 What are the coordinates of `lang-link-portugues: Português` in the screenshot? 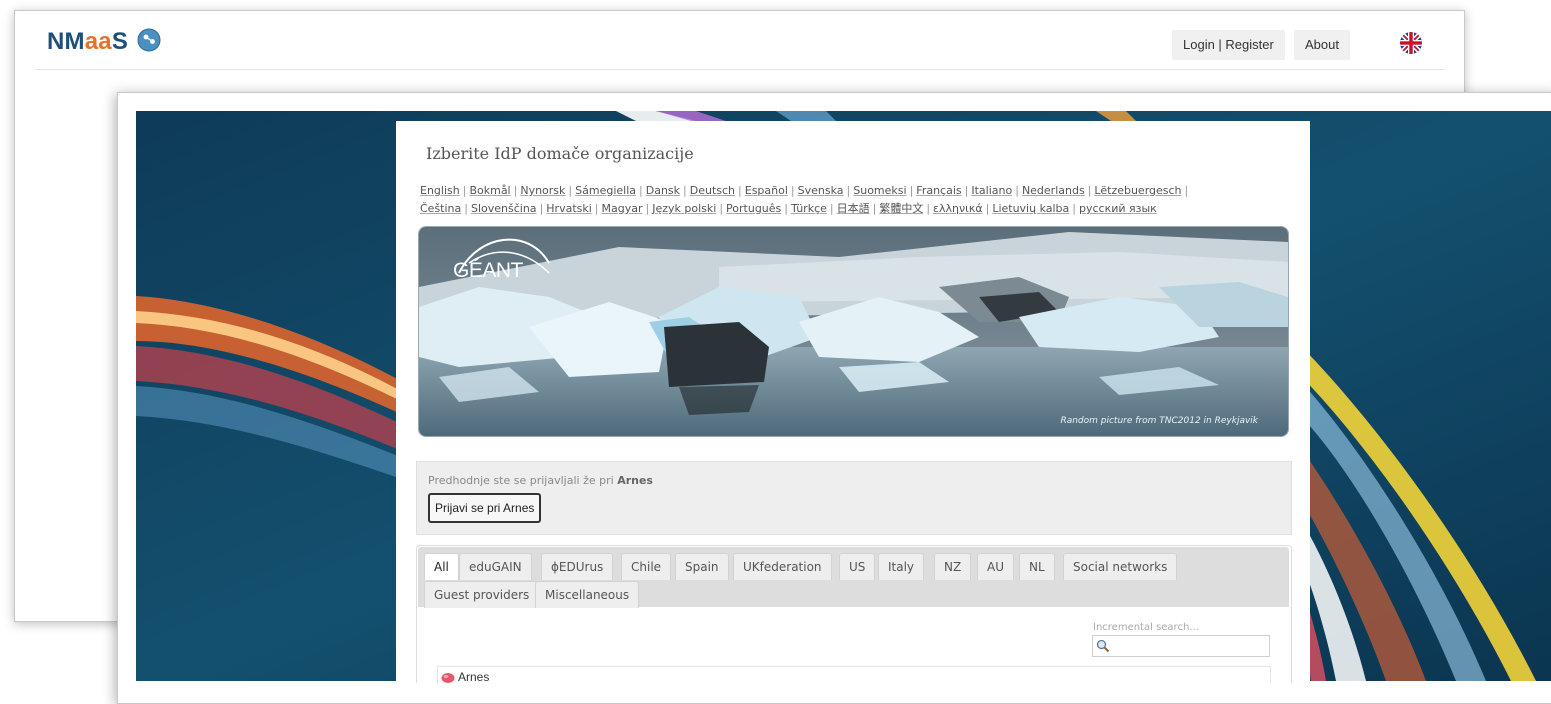 It's located at (753, 208).